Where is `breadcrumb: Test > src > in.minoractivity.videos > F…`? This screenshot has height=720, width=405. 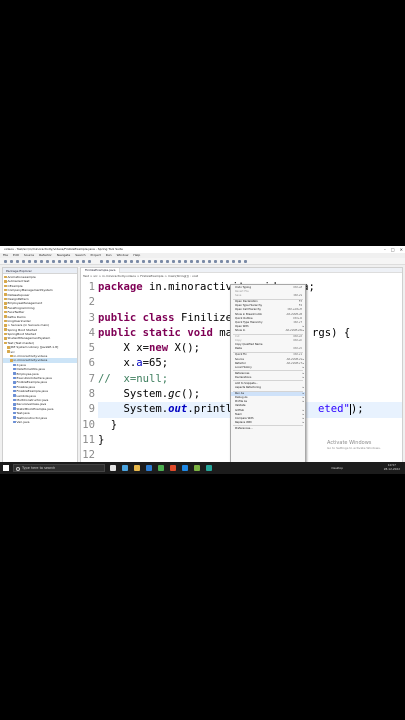 breadcrumb: Test > src > in.minoractivity.videos > F… is located at coordinates (140, 276).